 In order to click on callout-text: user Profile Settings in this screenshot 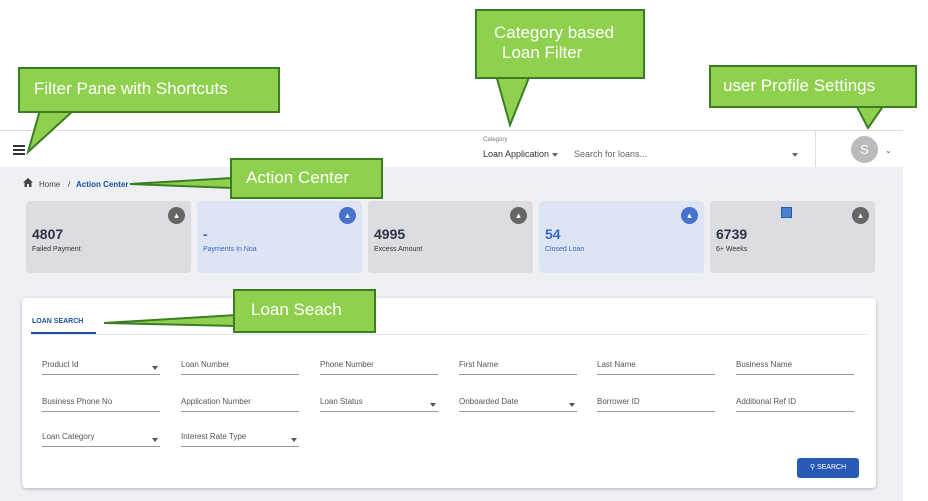, I will do `click(799, 85)`.